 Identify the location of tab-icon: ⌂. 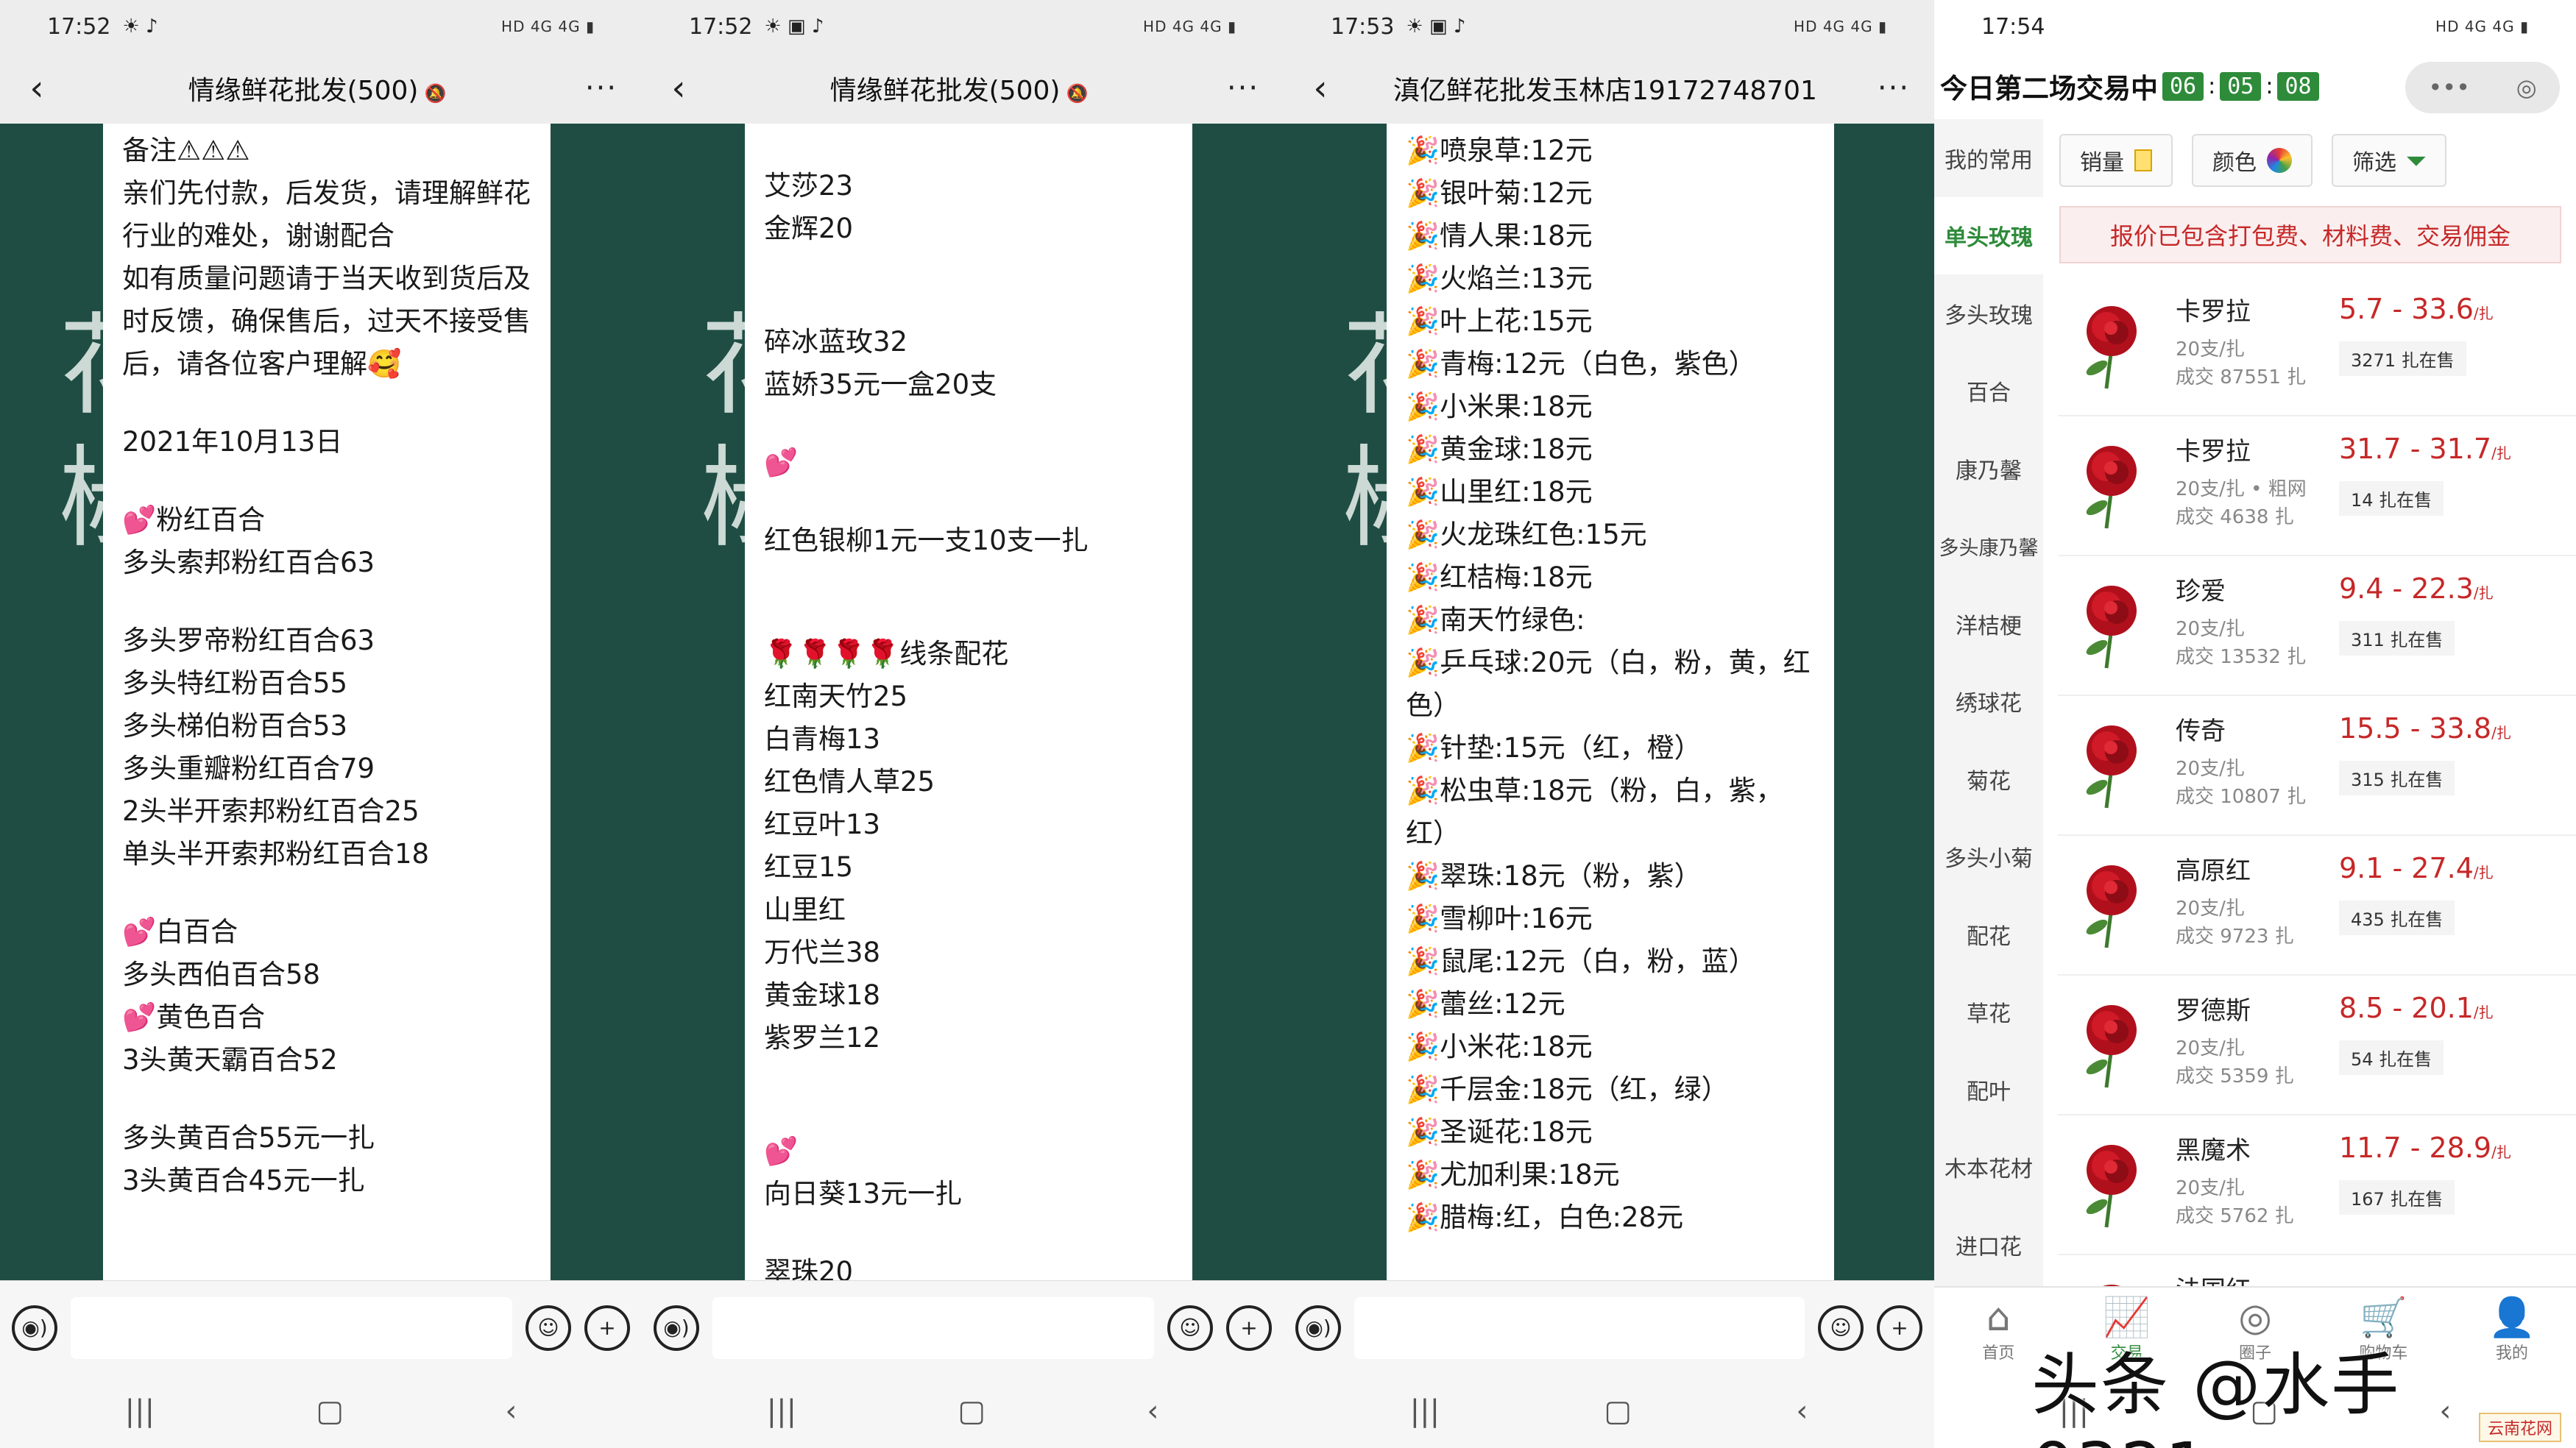
(1999, 1318).